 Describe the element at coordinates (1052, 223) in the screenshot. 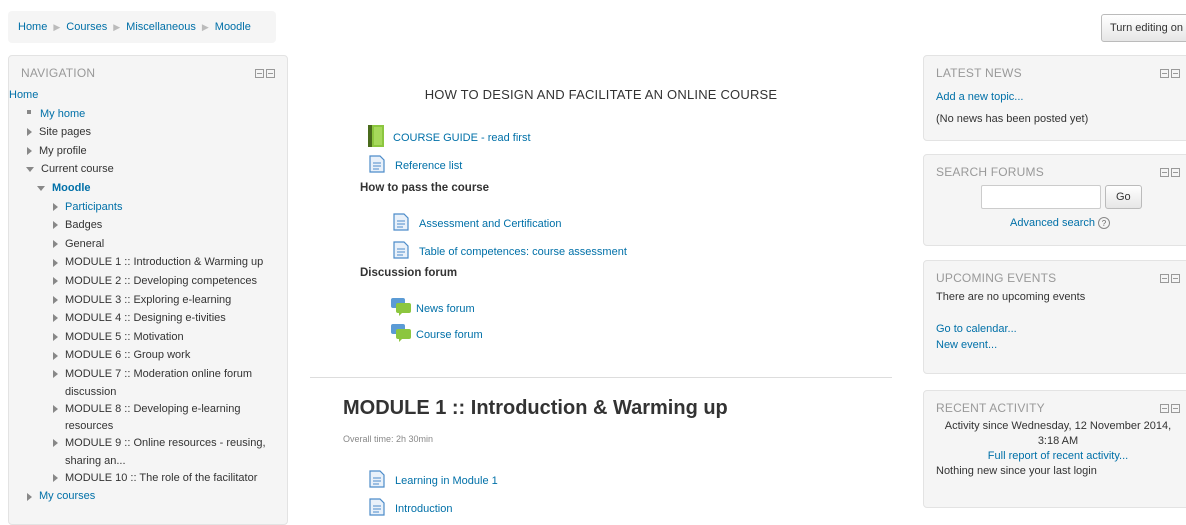

I see `advanced-search-link: Advanced search` at that location.